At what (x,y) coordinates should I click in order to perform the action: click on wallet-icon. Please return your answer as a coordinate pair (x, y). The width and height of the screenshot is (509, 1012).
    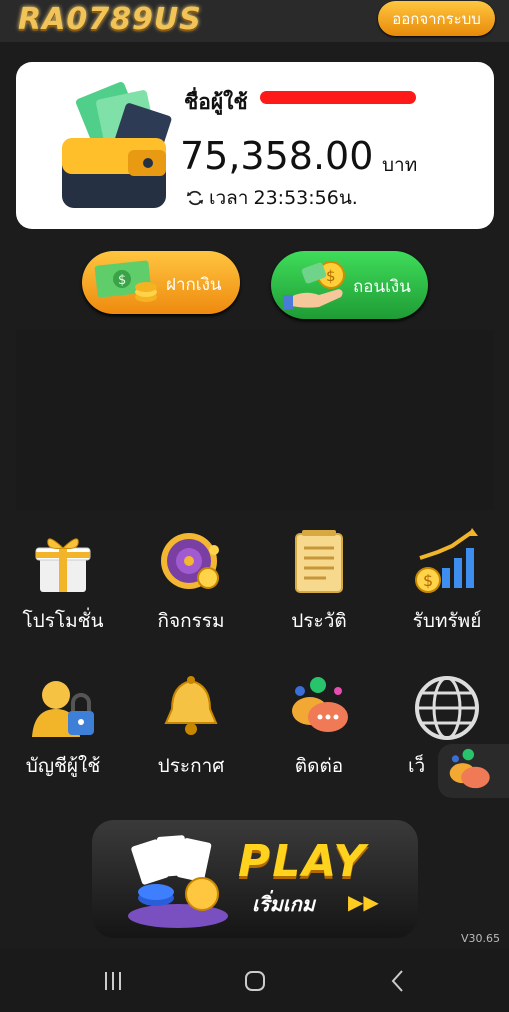
    Looking at the image, I should click on (117, 145).